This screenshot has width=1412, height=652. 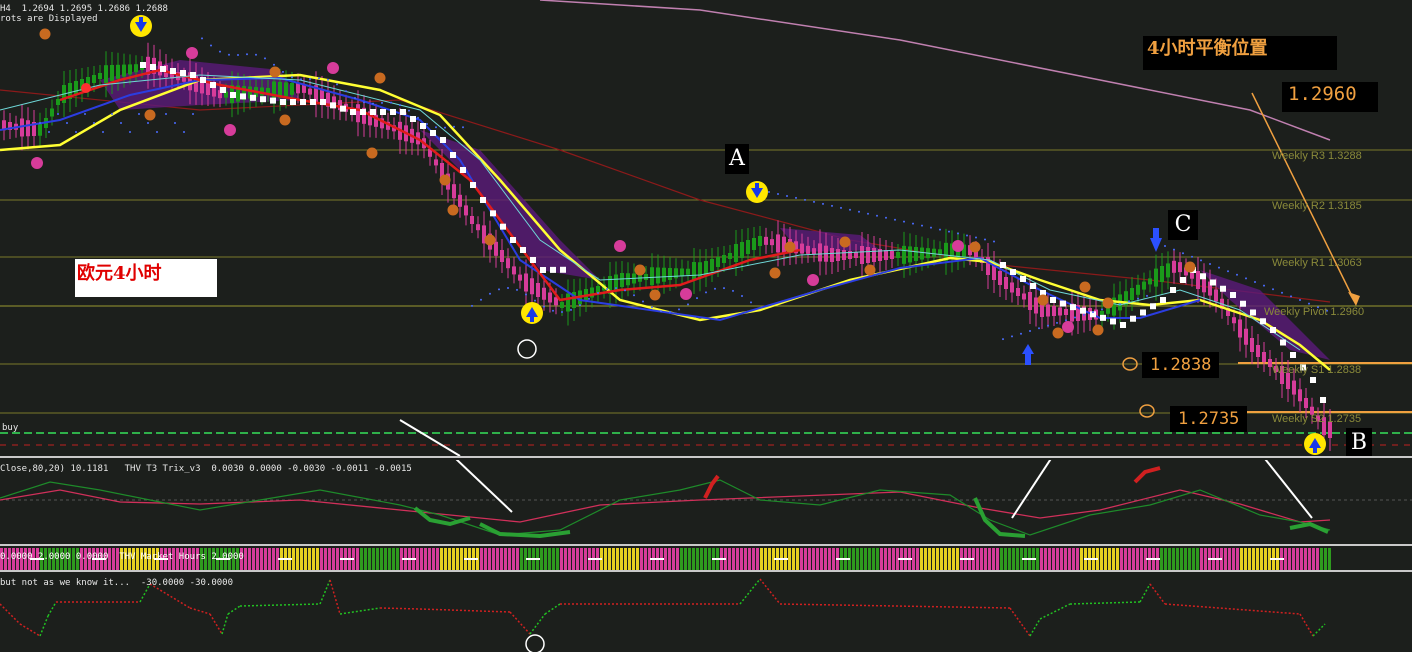 I want to click on long-ma-line, so click(x=935, y=70).